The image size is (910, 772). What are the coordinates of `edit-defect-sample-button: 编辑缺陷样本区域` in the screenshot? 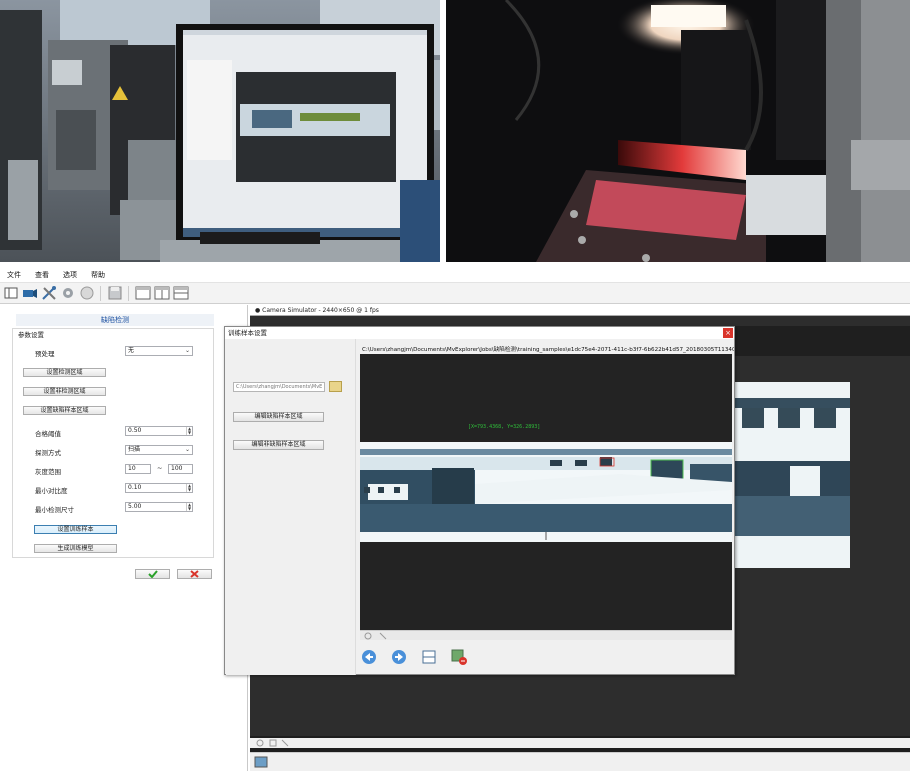 It's located at (278, 417).